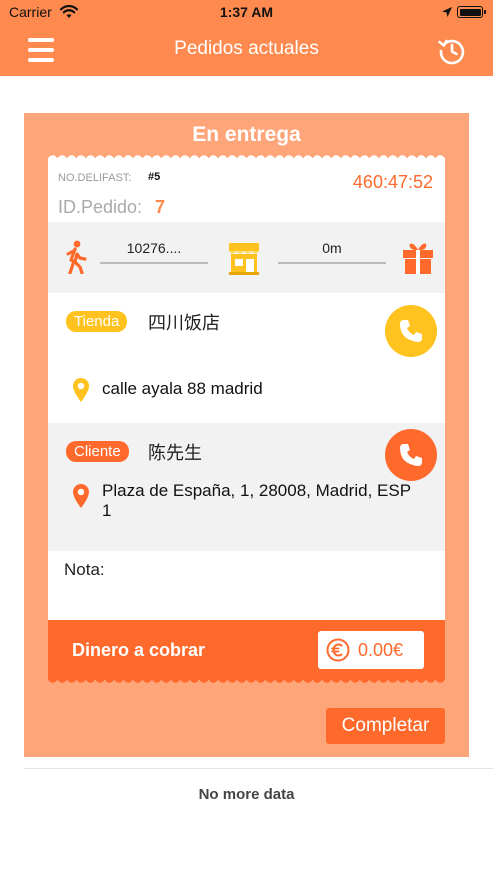 This screenshot has width=493, height=879. I want to click on call-store-button, so click(411, 331).